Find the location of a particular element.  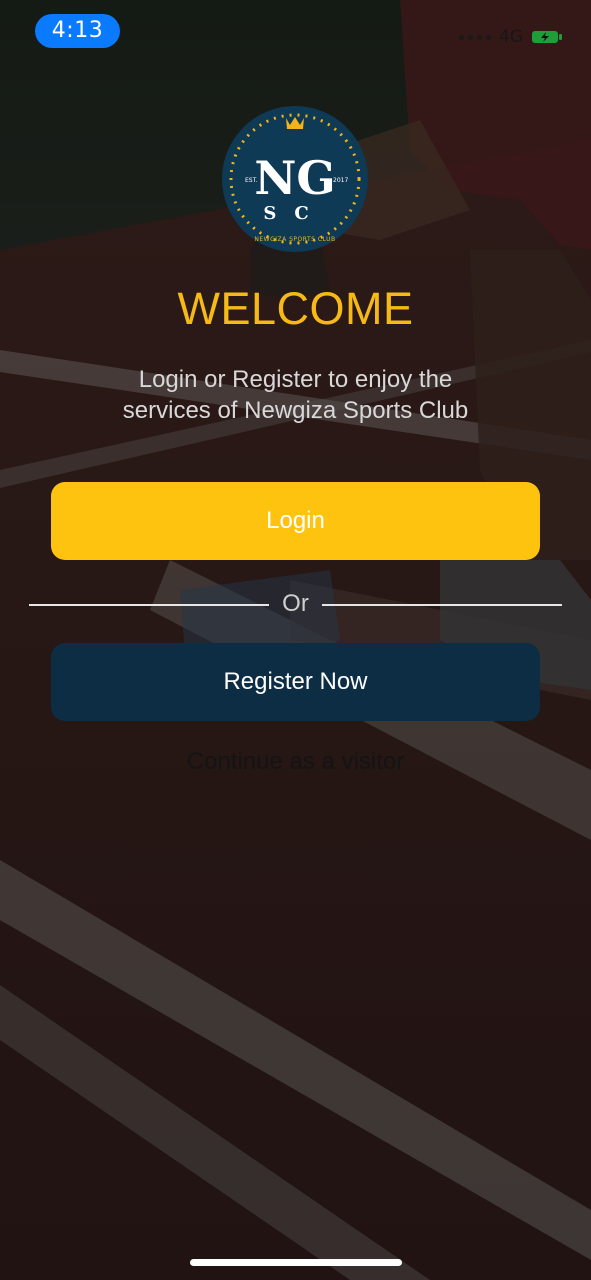

battery-charging-icon is located at coordinates (547, 37).